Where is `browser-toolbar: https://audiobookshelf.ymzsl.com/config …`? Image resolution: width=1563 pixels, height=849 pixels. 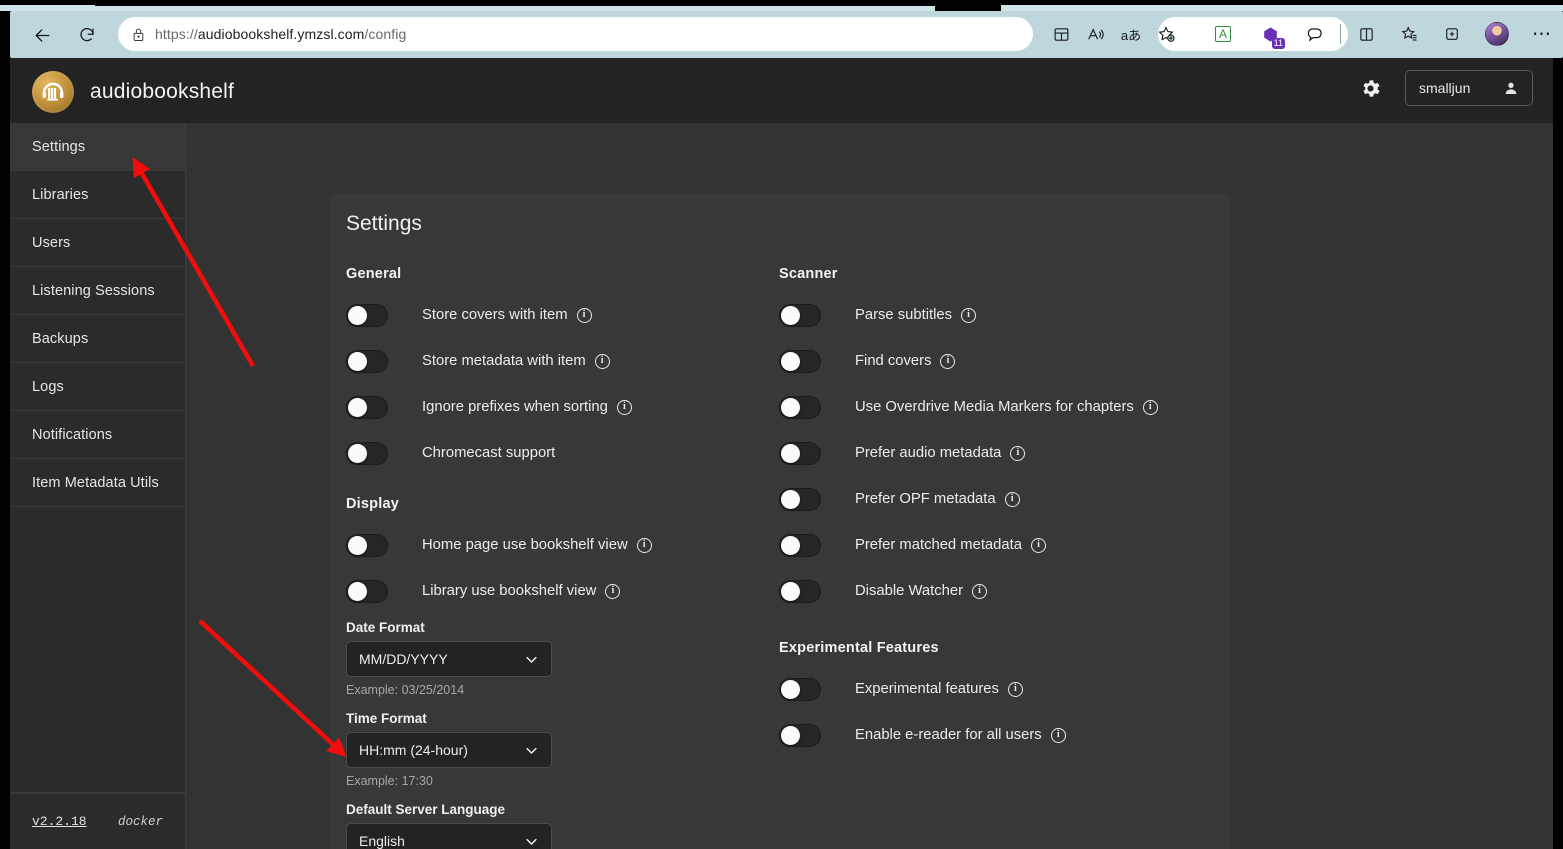
browser-toolbar: https://audiobookshelf.ymzsl.com/config … is located at coordinates (786, 34).